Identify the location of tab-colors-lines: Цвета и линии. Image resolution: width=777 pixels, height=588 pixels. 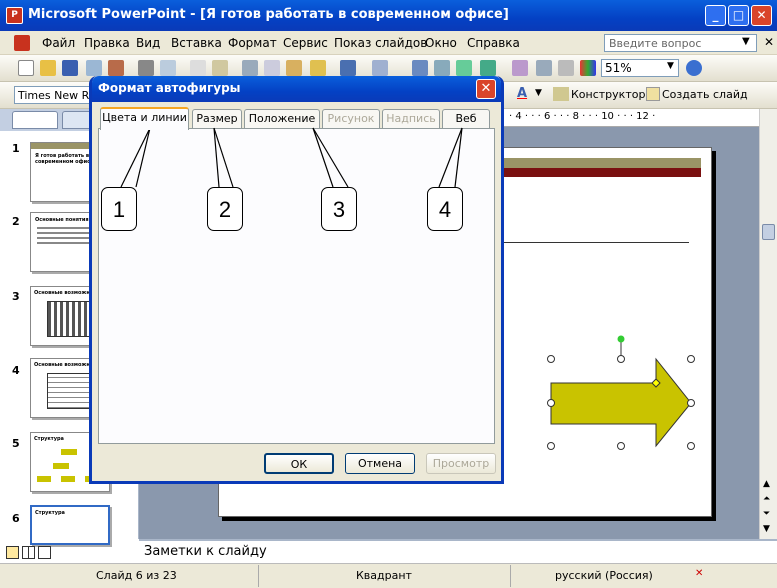
(144, 118).